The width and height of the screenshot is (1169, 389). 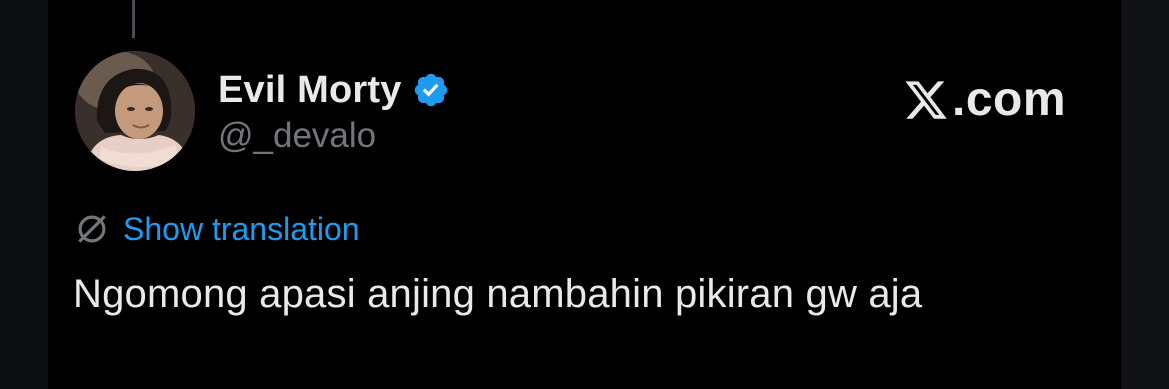 I want to click on show-translation-row: Show translation, so click(x=216, y=229).